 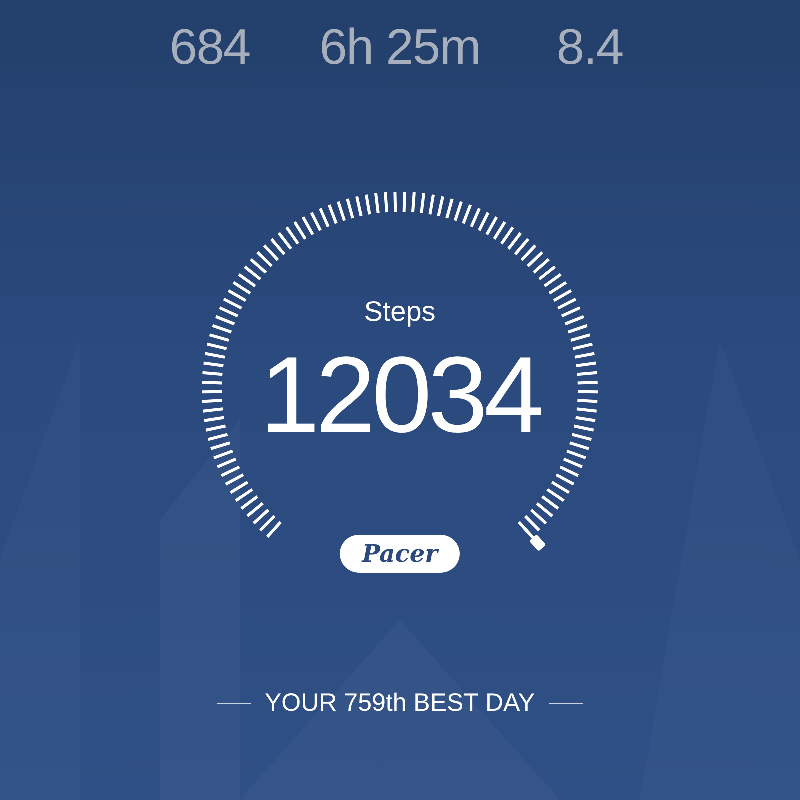 I want to click on dial-marker, so click(x=534, y=539).